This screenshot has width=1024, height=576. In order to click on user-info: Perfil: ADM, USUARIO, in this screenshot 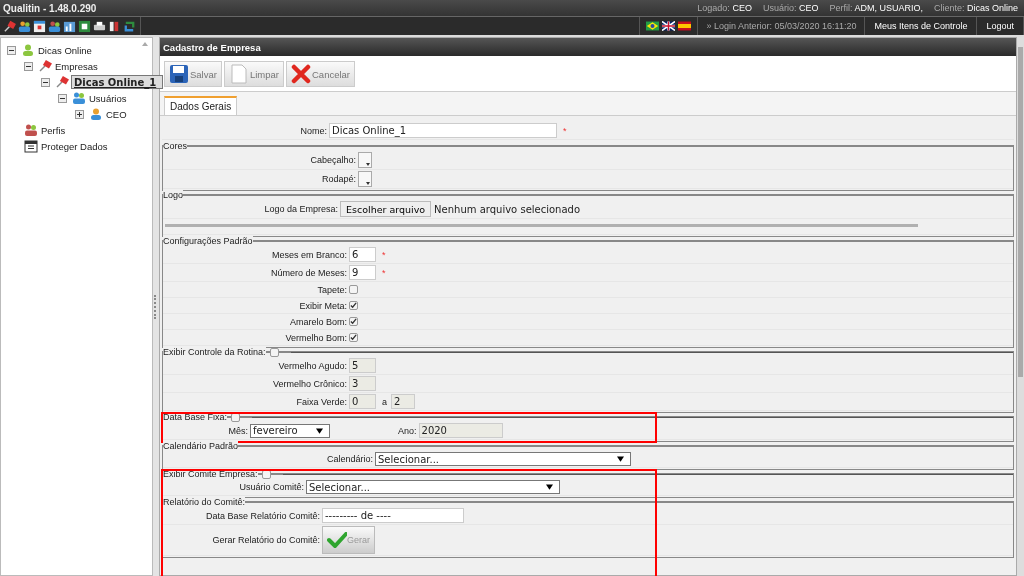, I will do `click(876, 8)`.